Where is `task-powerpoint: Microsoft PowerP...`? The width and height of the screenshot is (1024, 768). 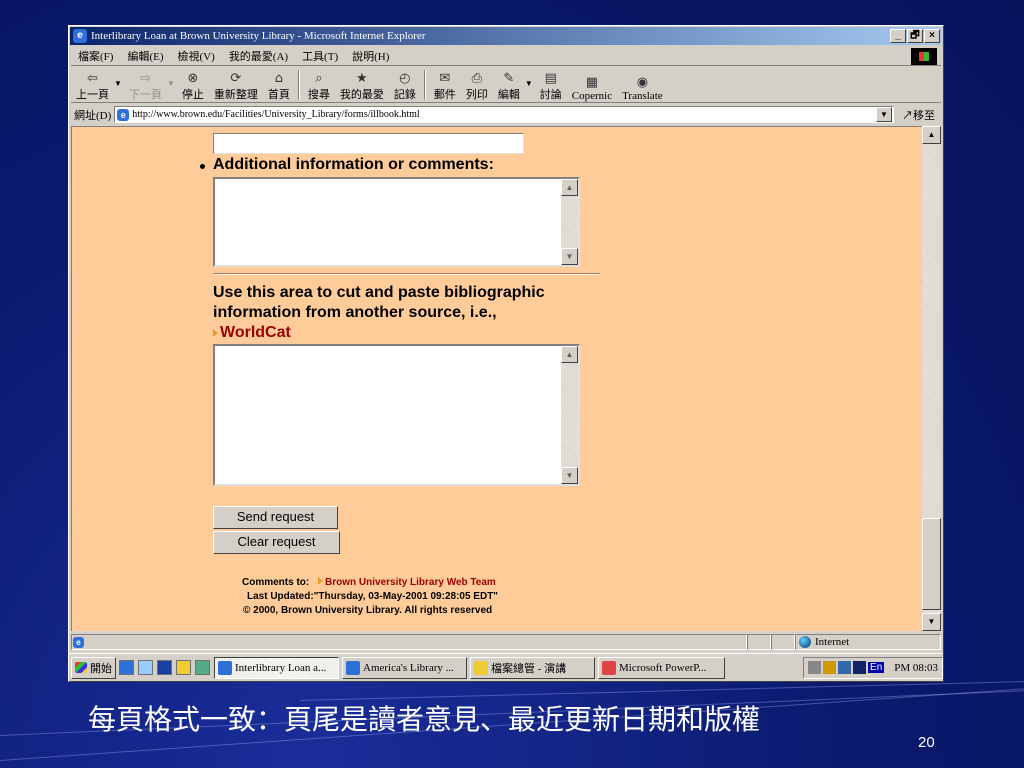
task-powerpoint: Microsoft PowerP... is located at coordinates (661, 667).